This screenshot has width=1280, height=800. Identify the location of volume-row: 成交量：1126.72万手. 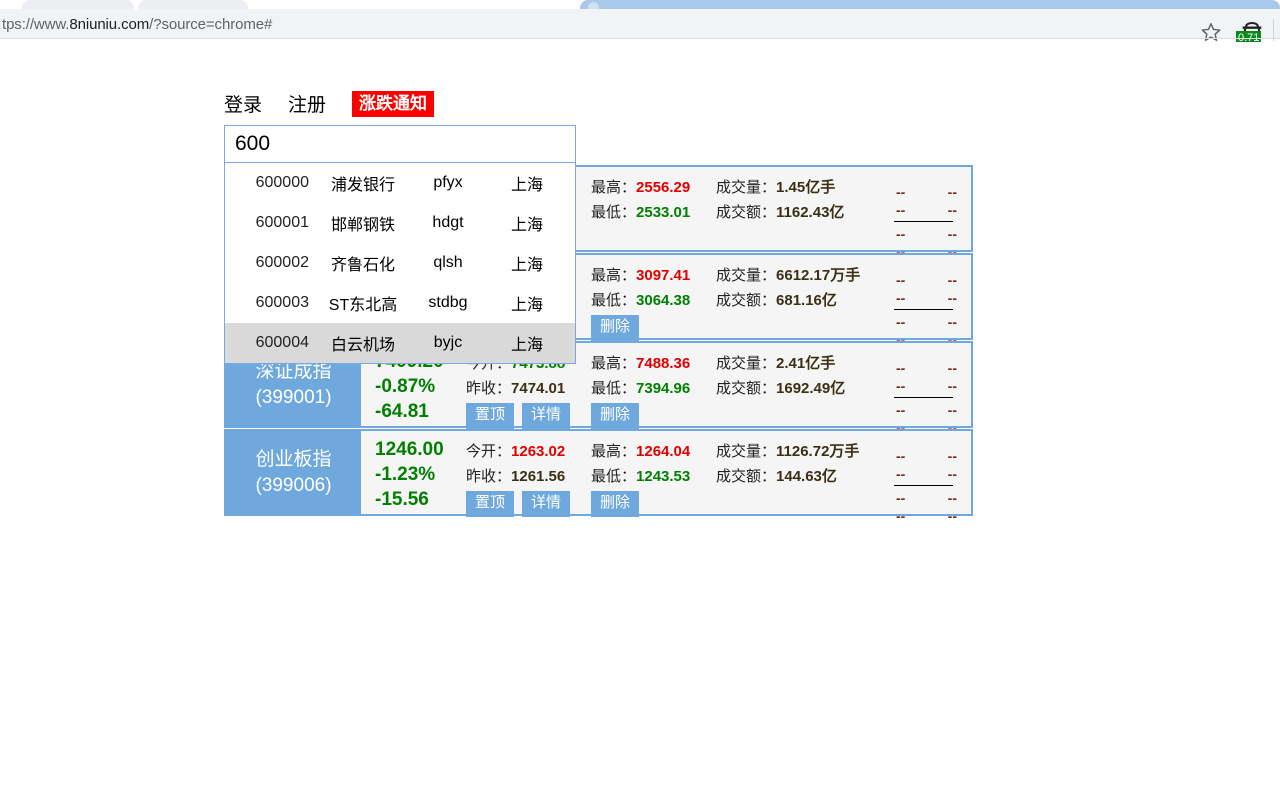
(796, 451).